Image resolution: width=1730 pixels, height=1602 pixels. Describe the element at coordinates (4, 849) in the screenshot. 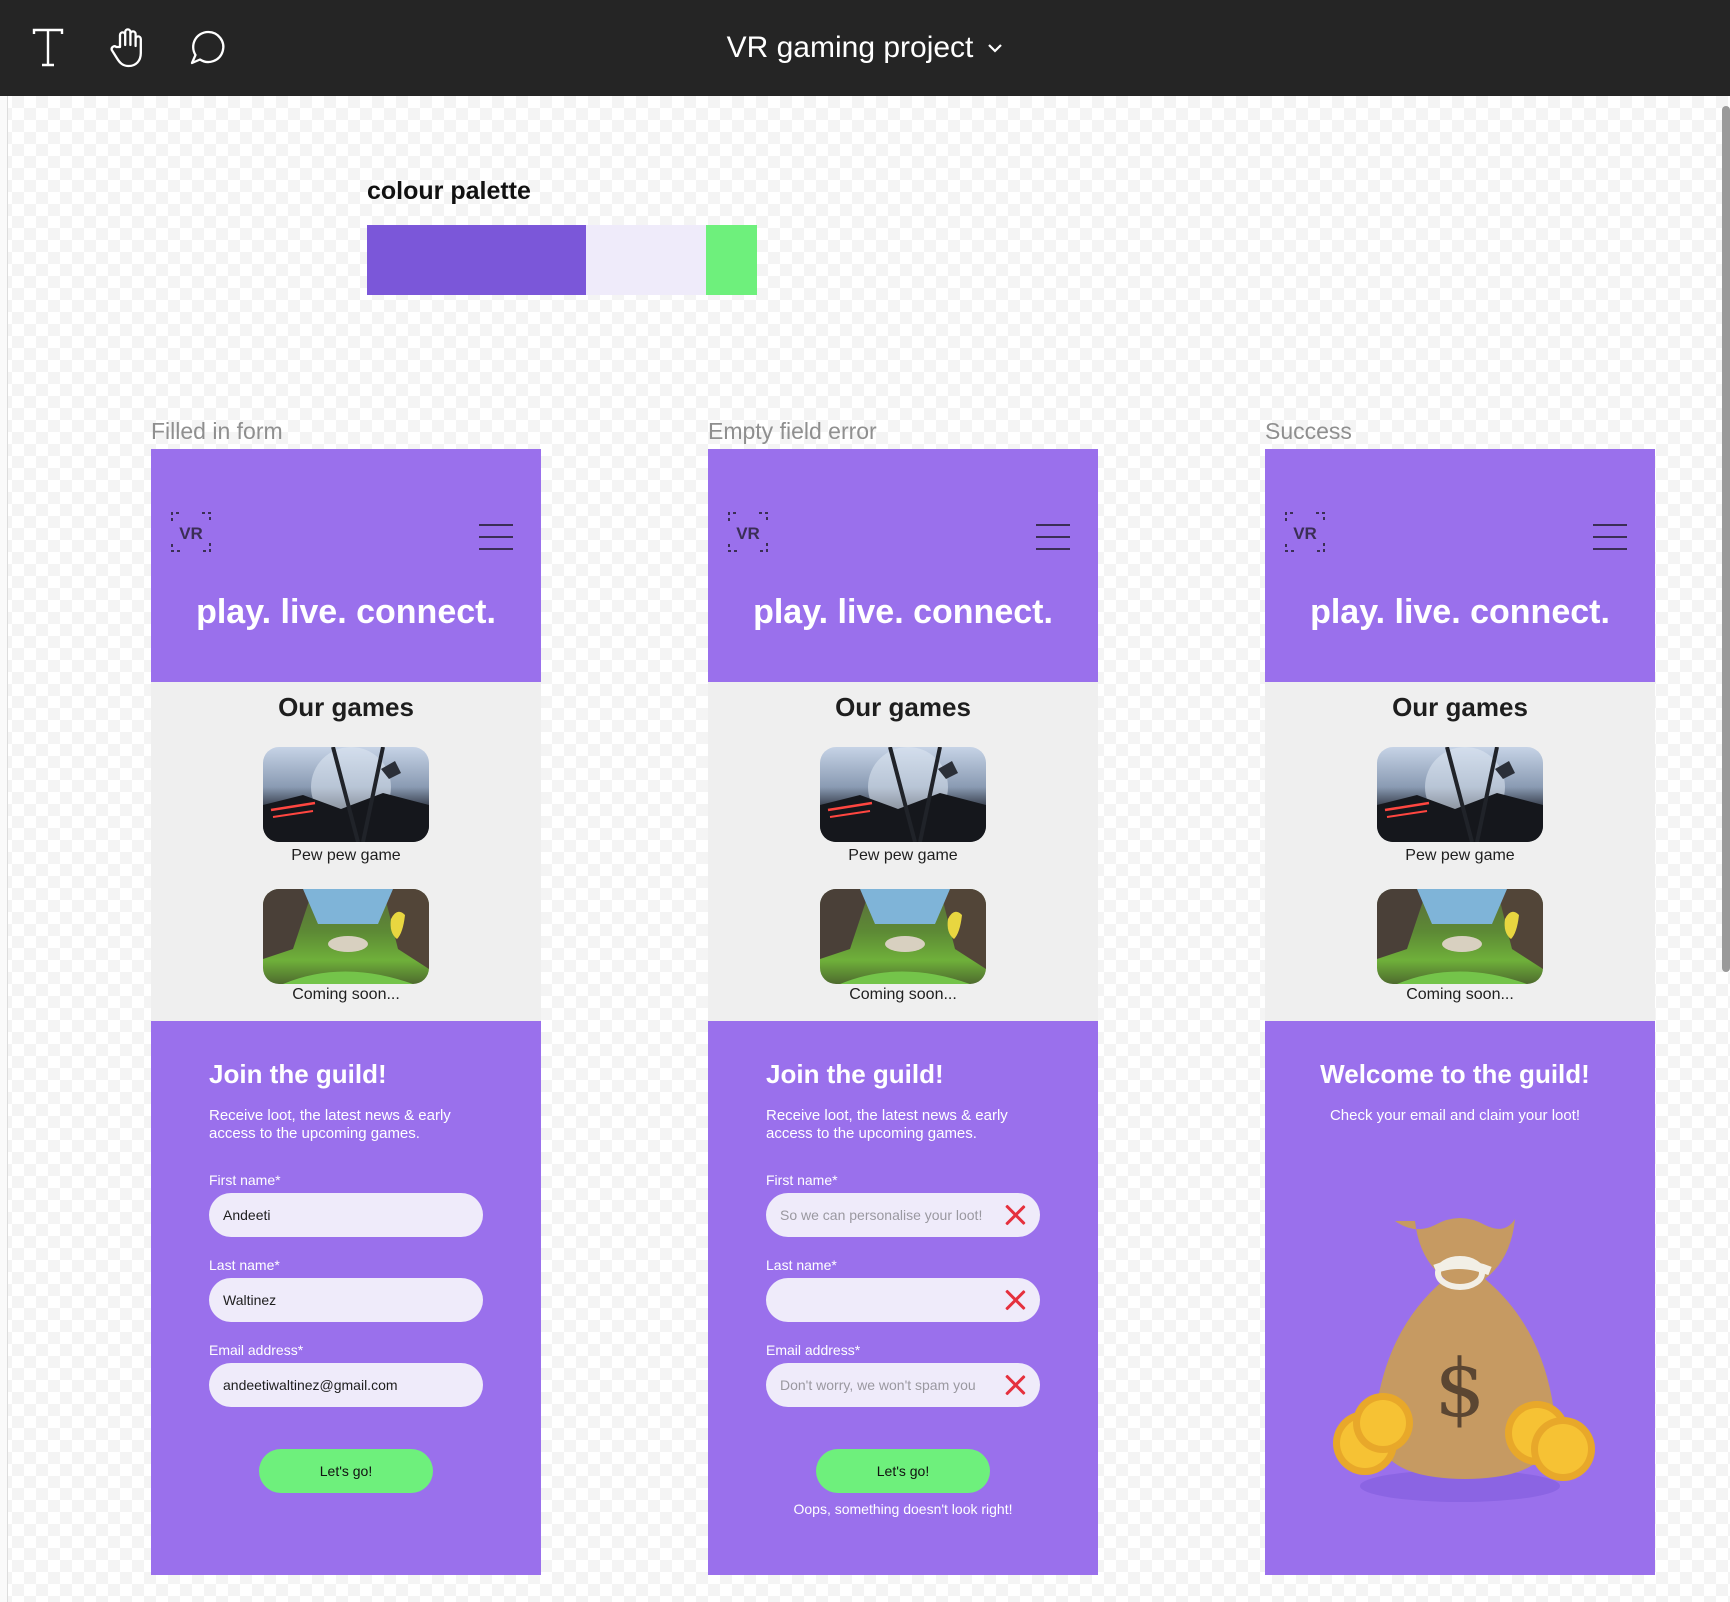

I see `canvas-left-edge` at that location.